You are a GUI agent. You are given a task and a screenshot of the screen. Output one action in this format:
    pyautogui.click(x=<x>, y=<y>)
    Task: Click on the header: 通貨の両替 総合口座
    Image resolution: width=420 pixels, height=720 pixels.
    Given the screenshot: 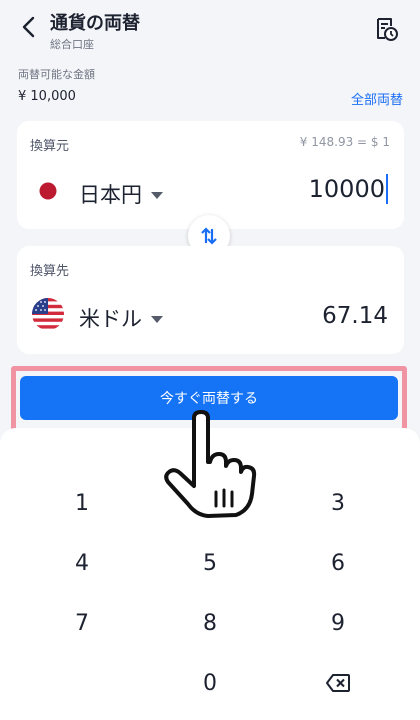 What is the action you would take?
    pyautogui.click(x=210, y=31)
    